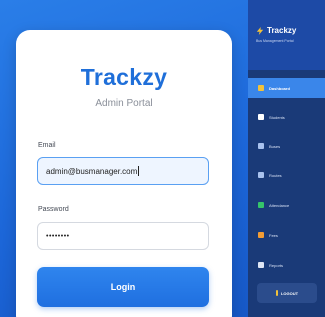  What do you see at coordinates (286, 175) in the screenshot?
I see `sidebar-item-routes: Routes` at bounding box center [286, 175].